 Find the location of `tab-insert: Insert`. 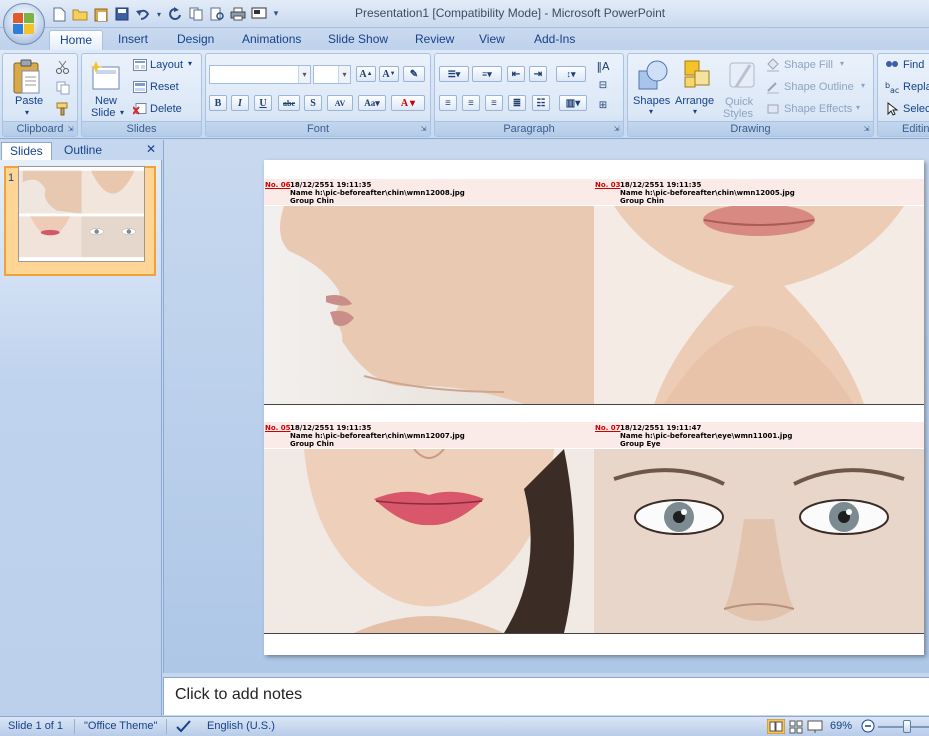

tab-insert: Insert is located at coordinates (133, 40).